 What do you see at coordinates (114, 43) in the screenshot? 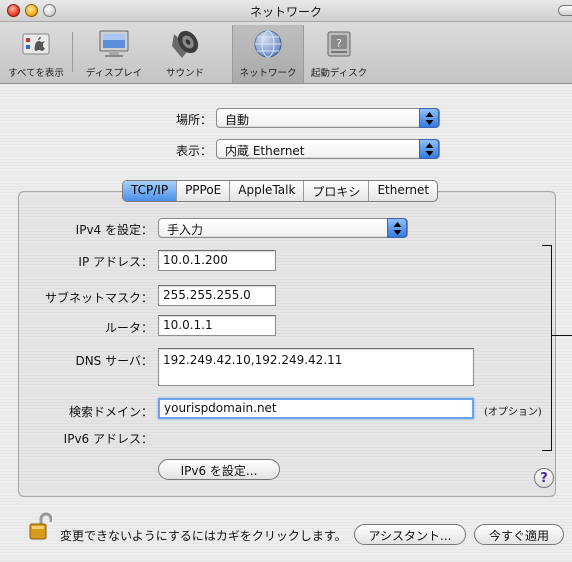
I see `display-icon` at bounding box center [114, 43].